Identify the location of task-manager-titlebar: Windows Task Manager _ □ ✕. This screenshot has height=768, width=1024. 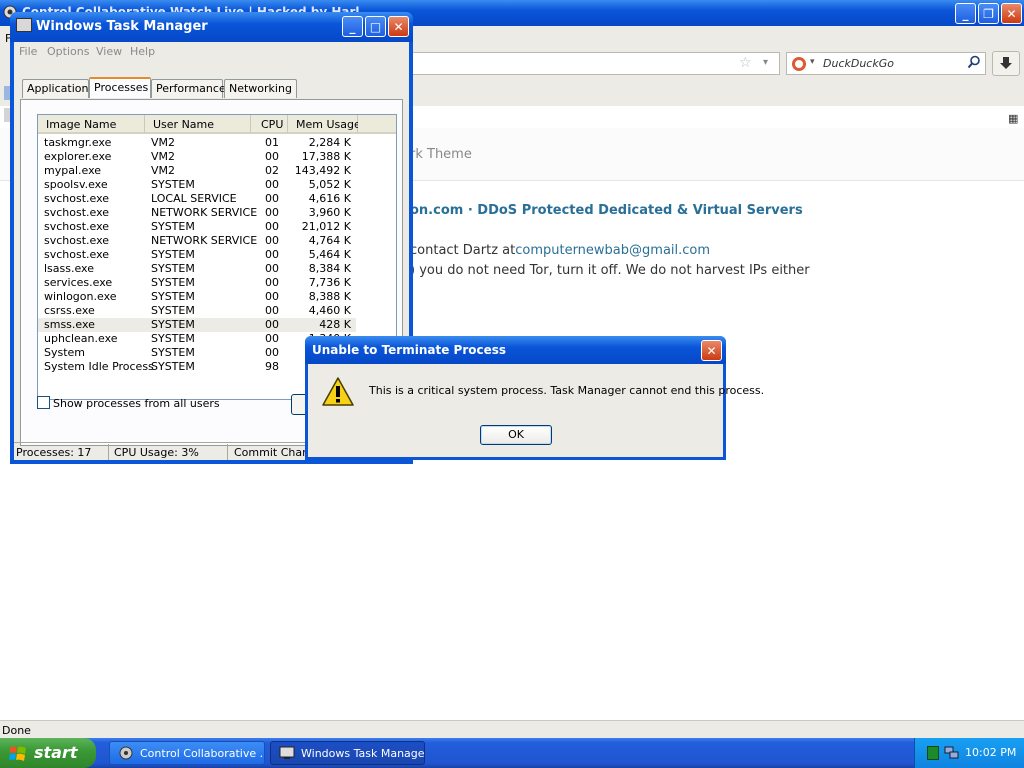
(211, 27).